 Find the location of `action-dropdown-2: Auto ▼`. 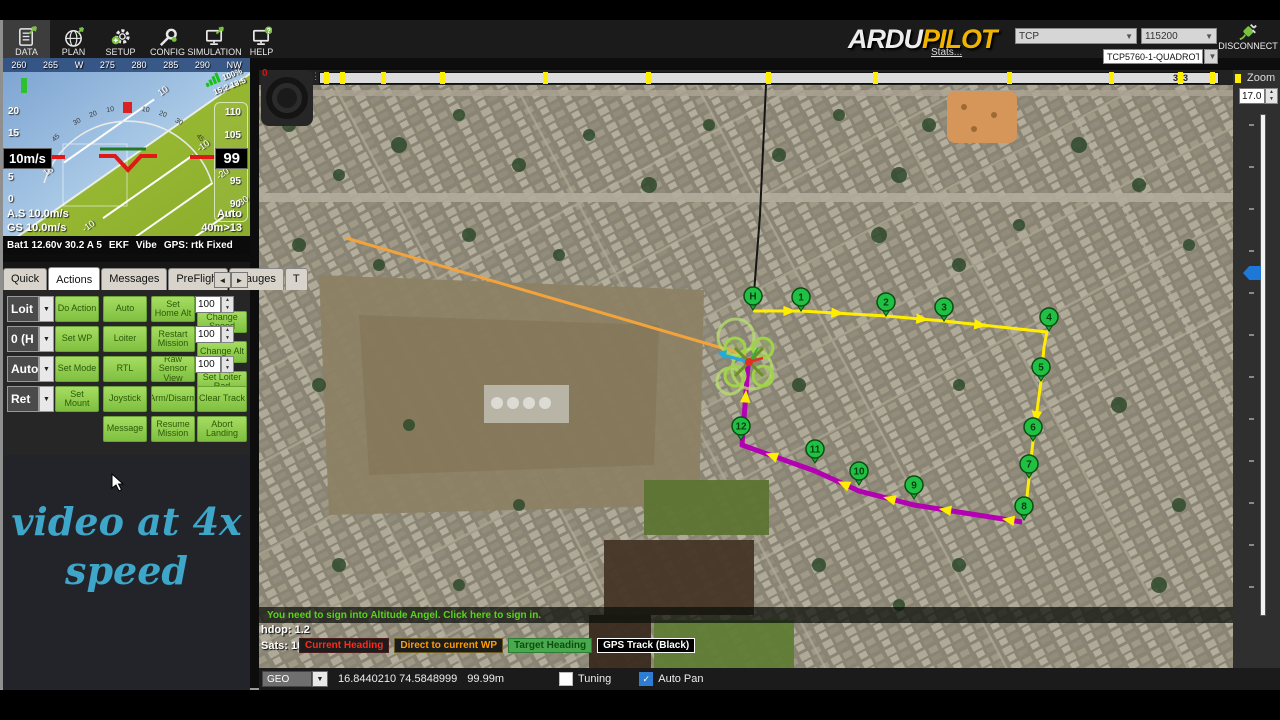

action-dropdown-2: Auto ▼ is located at coordinates (30, 369).